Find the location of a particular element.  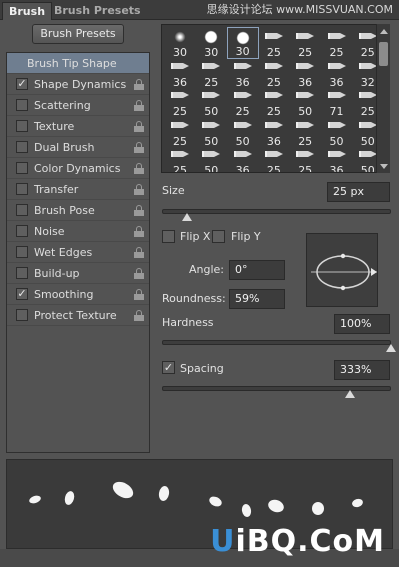

scroll-up-arrow-icon is located at coordinates (384, 31).